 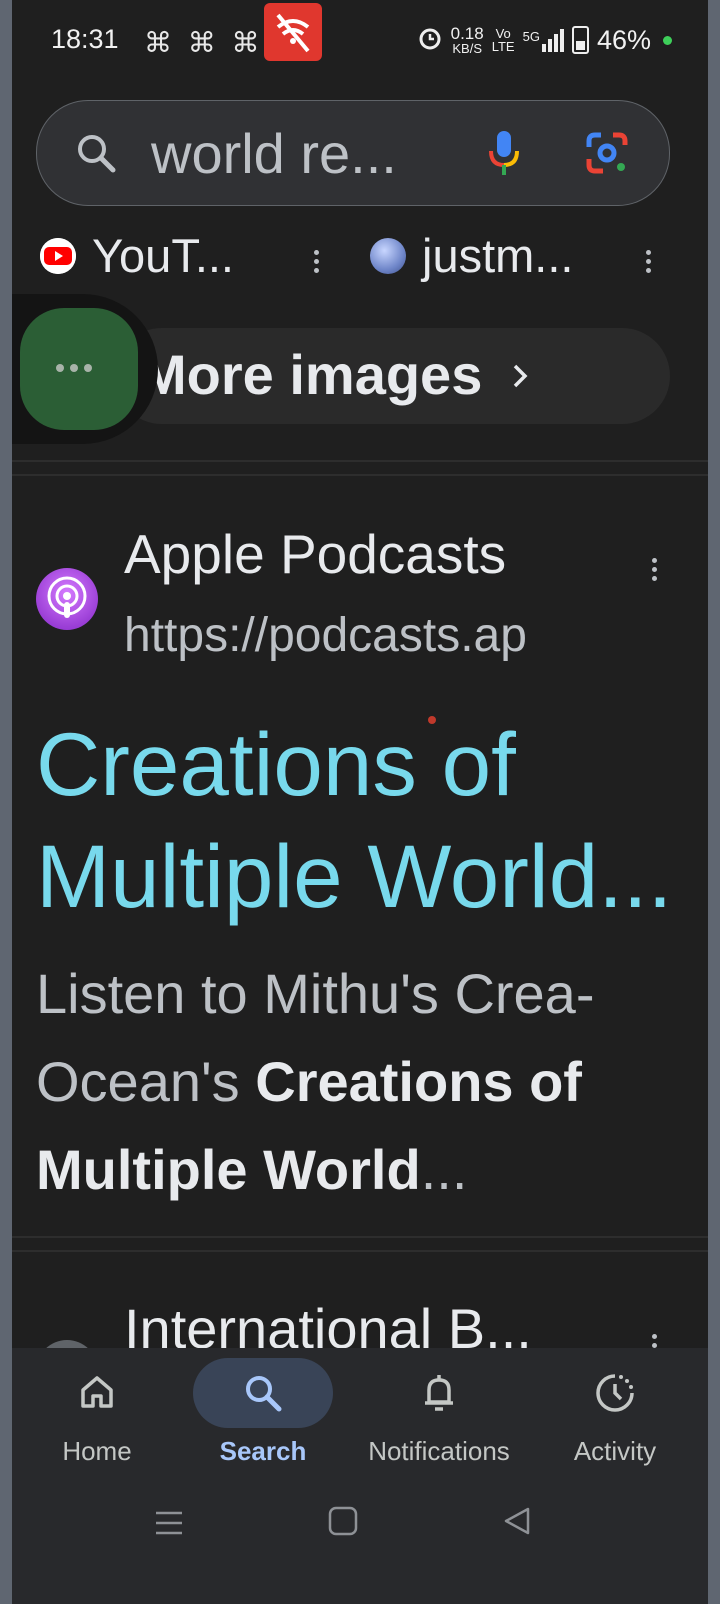 What do you see at coordinates (580, 40) in the screenshot?
I see `battery-icon` at bounding box center [580, 40].